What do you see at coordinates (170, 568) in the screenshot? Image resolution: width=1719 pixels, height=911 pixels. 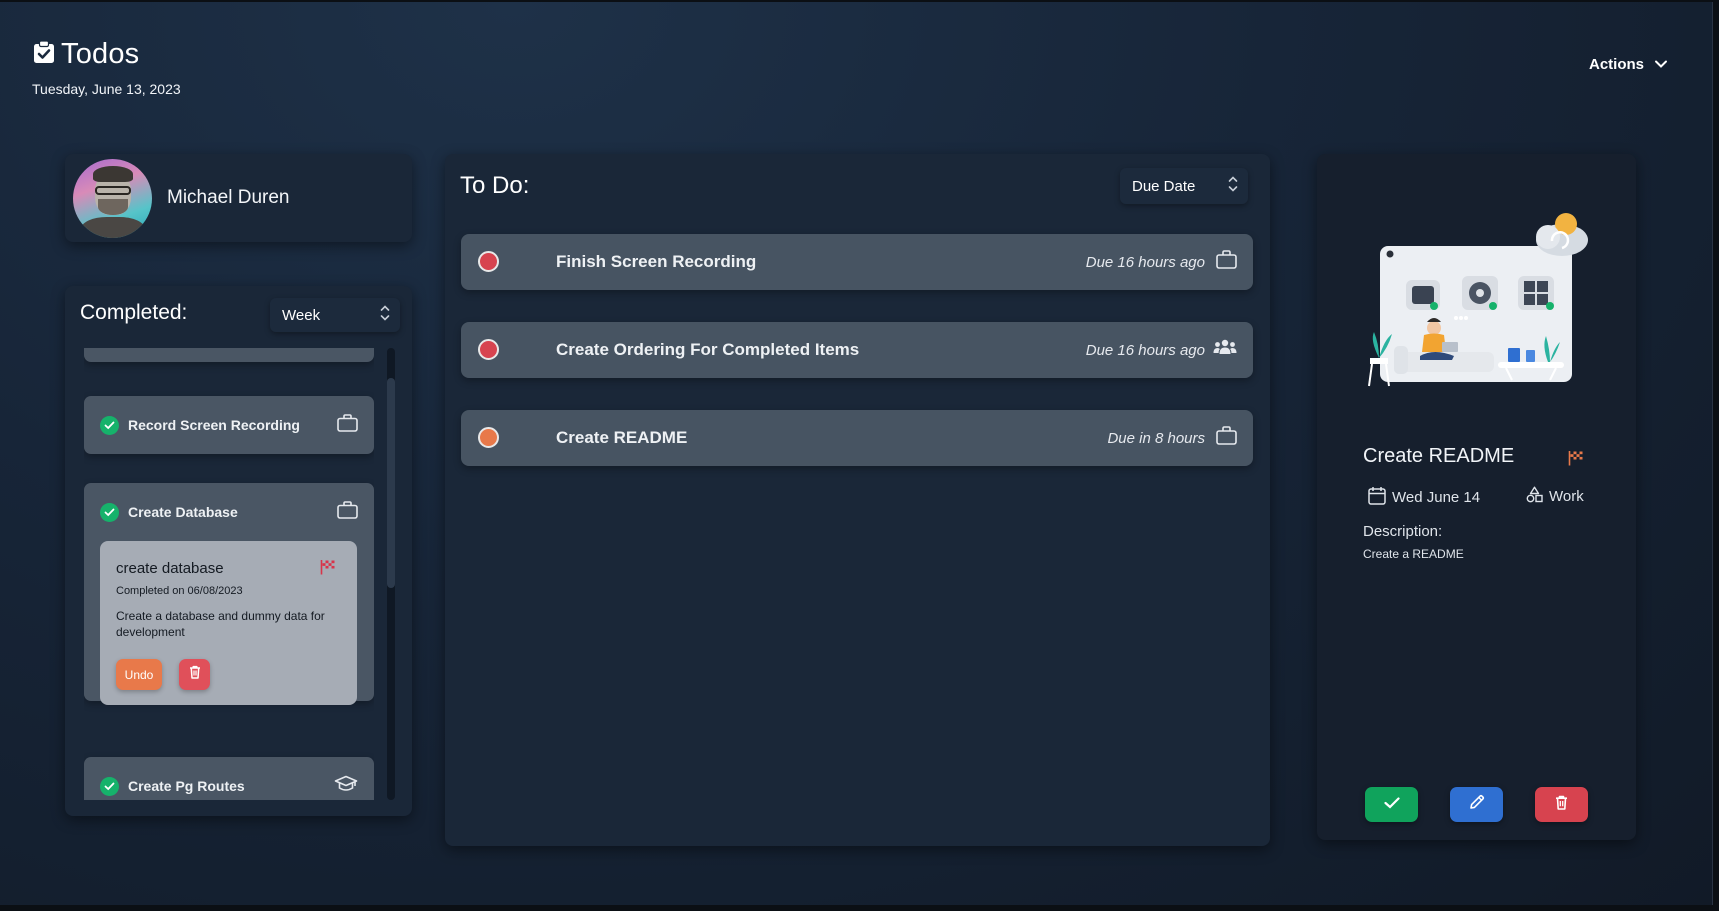 I see `detail-title: create database` at bounding box center [170, 568].